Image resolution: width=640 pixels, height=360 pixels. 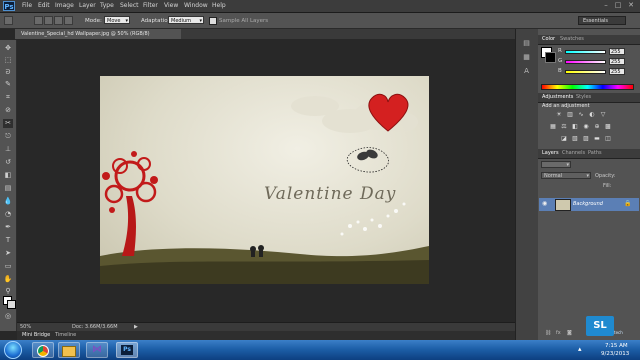 What do you see at coordinates (597, 127) in the screenshot?
I see `channel-mixer-icon: ⊕` at bounding box center [597, 127].